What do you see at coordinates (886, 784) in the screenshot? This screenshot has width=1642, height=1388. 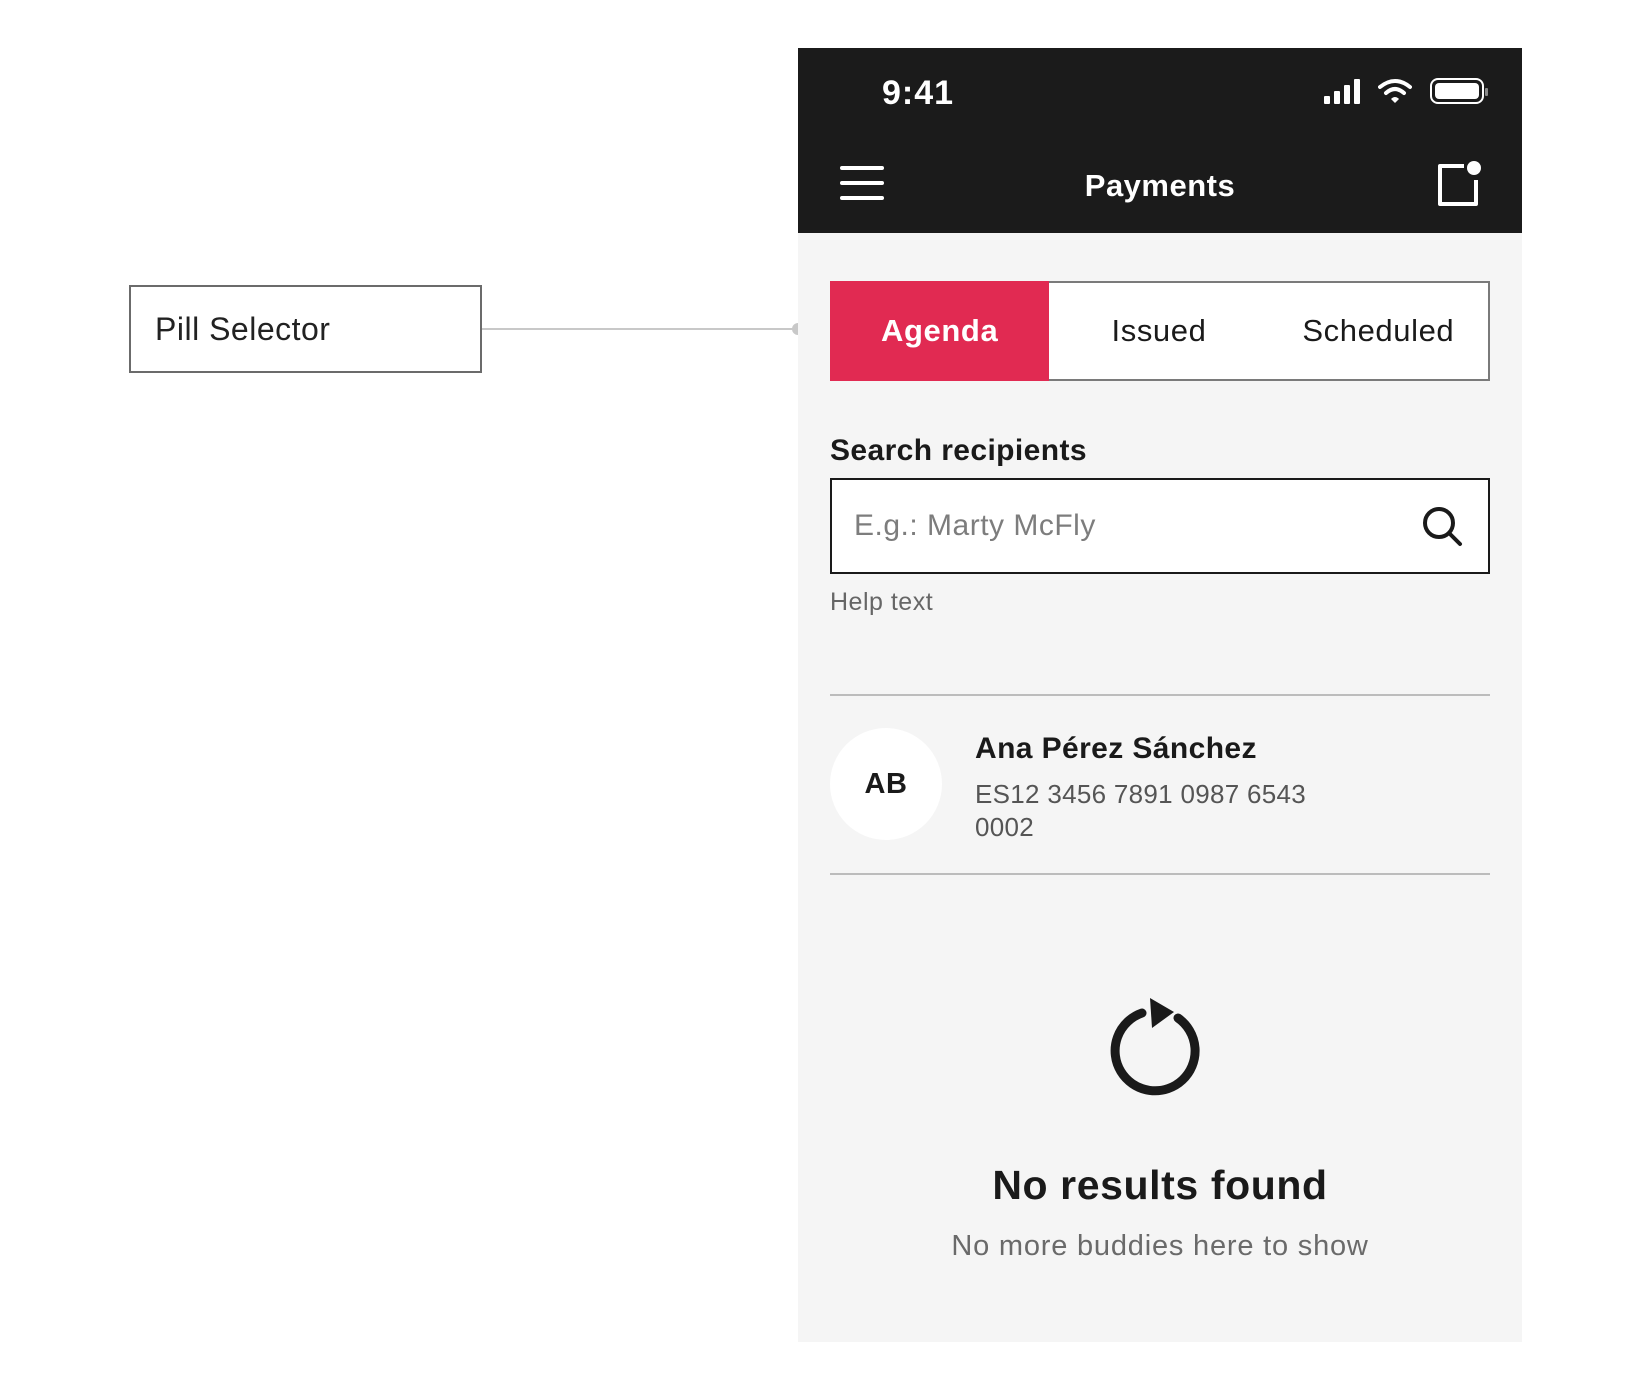 I see `avatar: AB` at bounding box center [886, 784].